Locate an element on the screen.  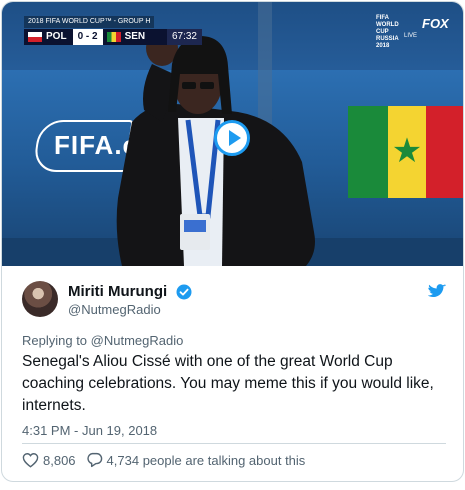
senegal-flag-icon is located at coordinates (113, 37).